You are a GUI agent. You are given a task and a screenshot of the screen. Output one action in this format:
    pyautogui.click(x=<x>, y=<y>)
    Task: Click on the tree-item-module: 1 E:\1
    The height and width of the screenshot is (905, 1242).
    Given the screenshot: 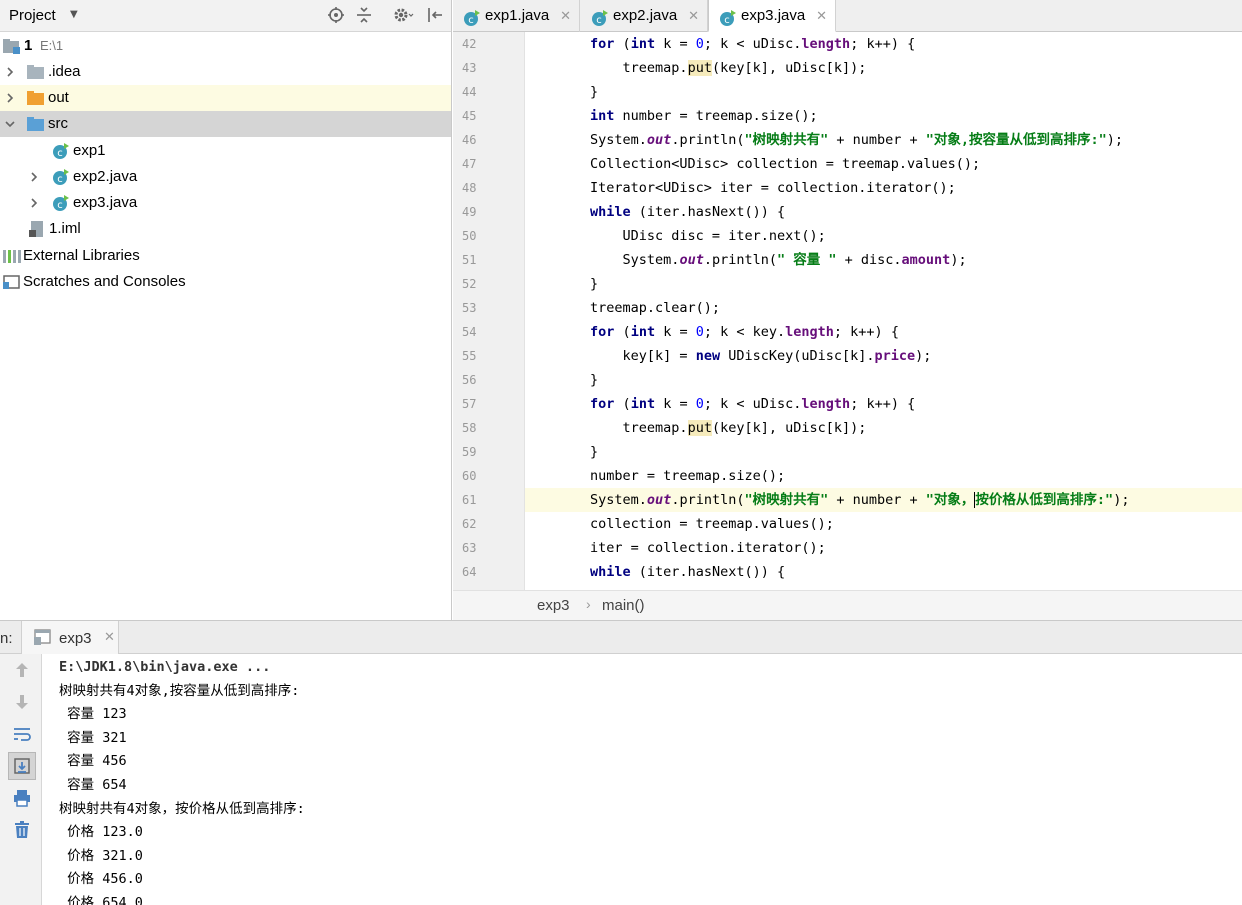 What is the action you would take?
    pyautogui.click(x=225, y=46)
    